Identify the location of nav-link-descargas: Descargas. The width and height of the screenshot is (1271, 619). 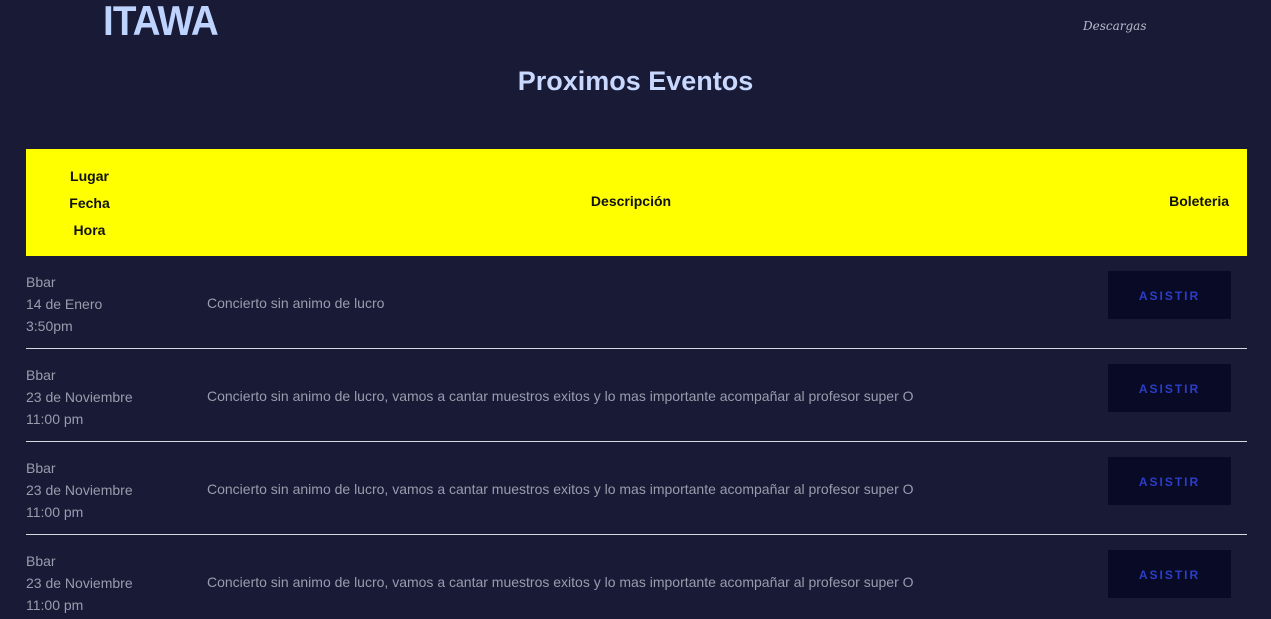
(1115, 26).